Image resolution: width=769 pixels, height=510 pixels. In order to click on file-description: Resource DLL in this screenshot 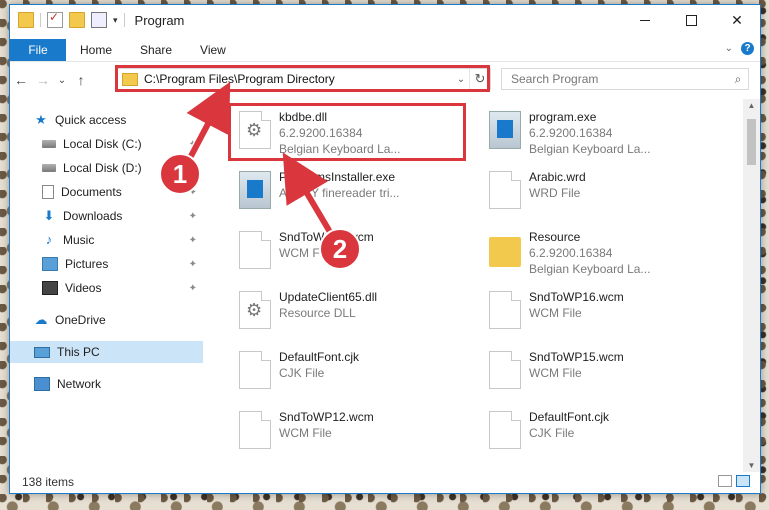, I will do `click(317, 313)`.